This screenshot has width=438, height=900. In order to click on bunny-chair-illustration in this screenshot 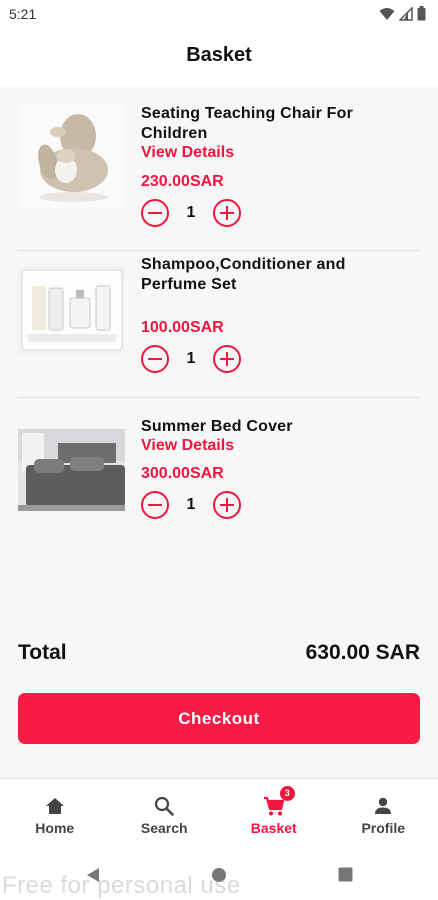, I will do `click(71, 156)`.